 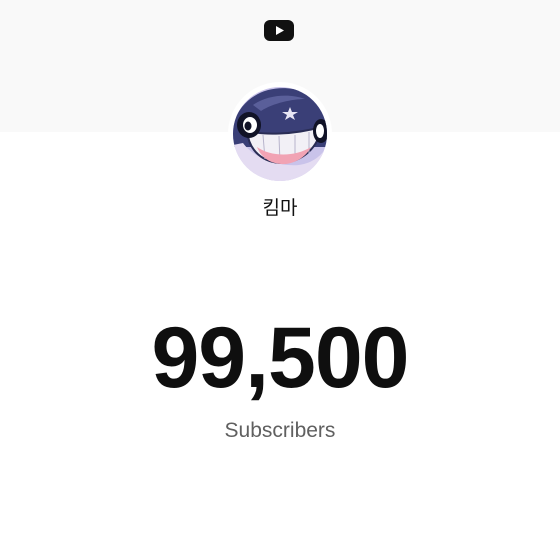 I want to click on channel-avatar, so click(x=280, y=134).